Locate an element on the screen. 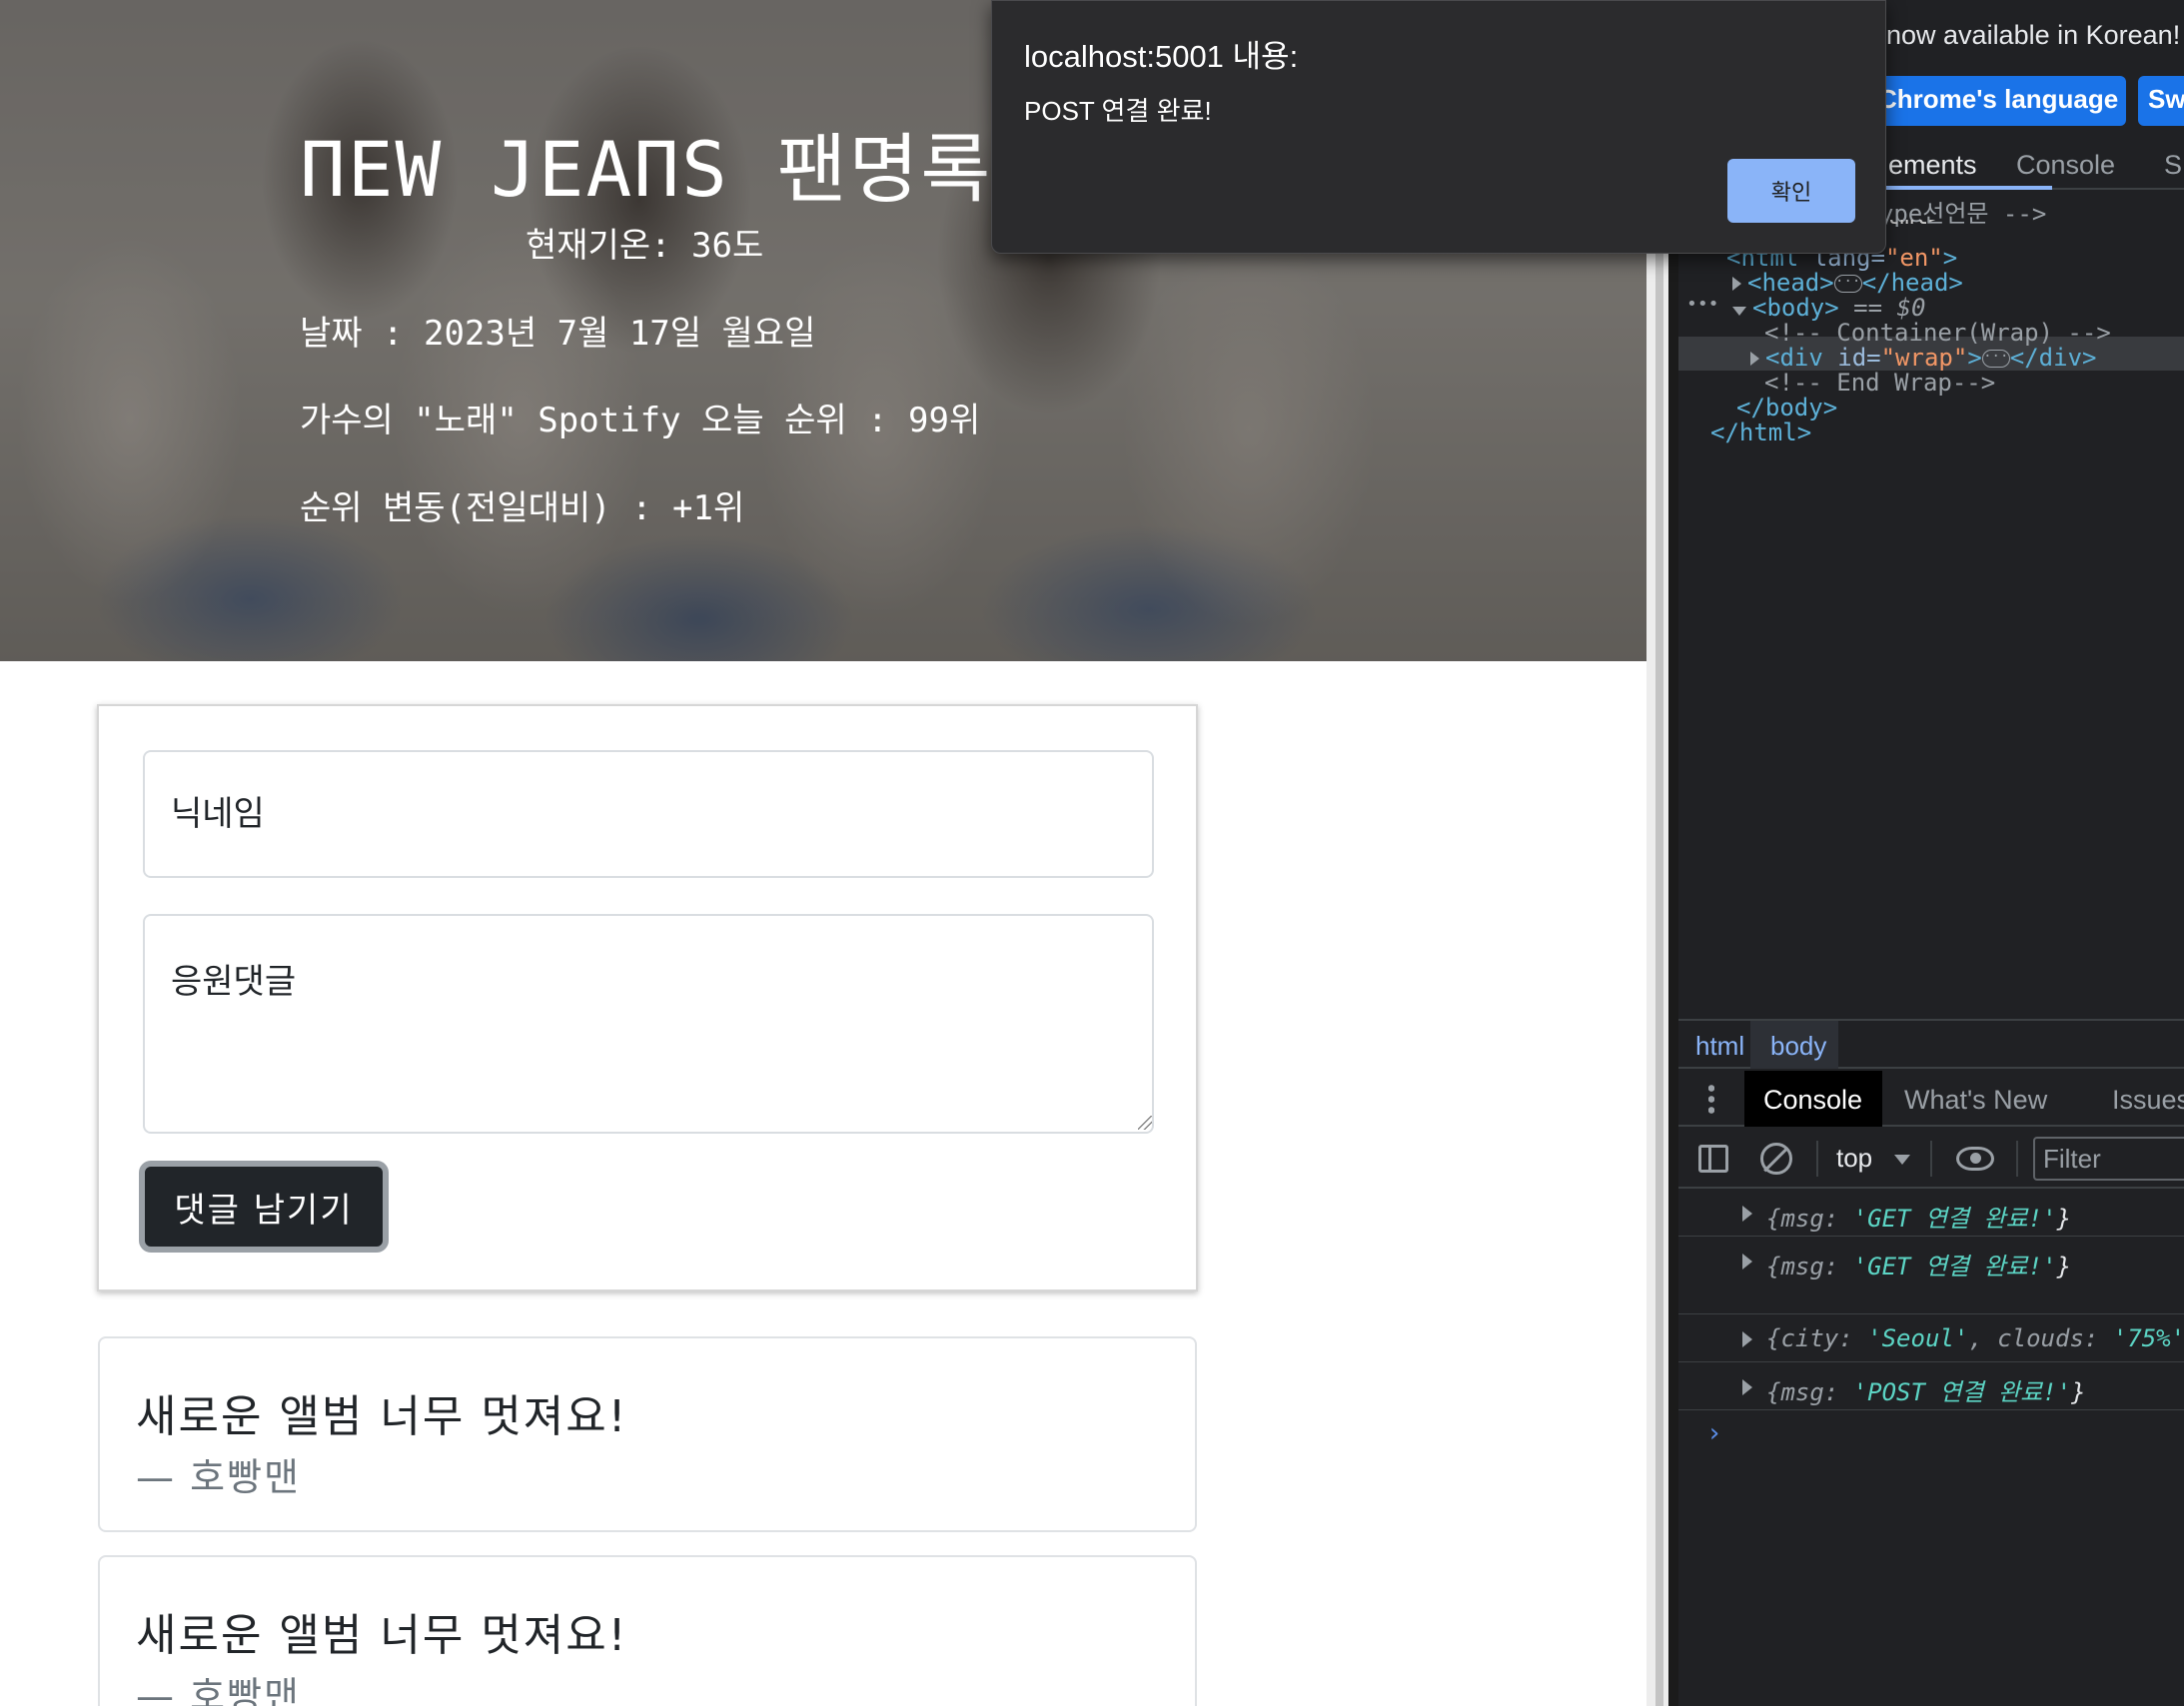  log-value: 'Seoul' is located at coordinates (1918, 1338).